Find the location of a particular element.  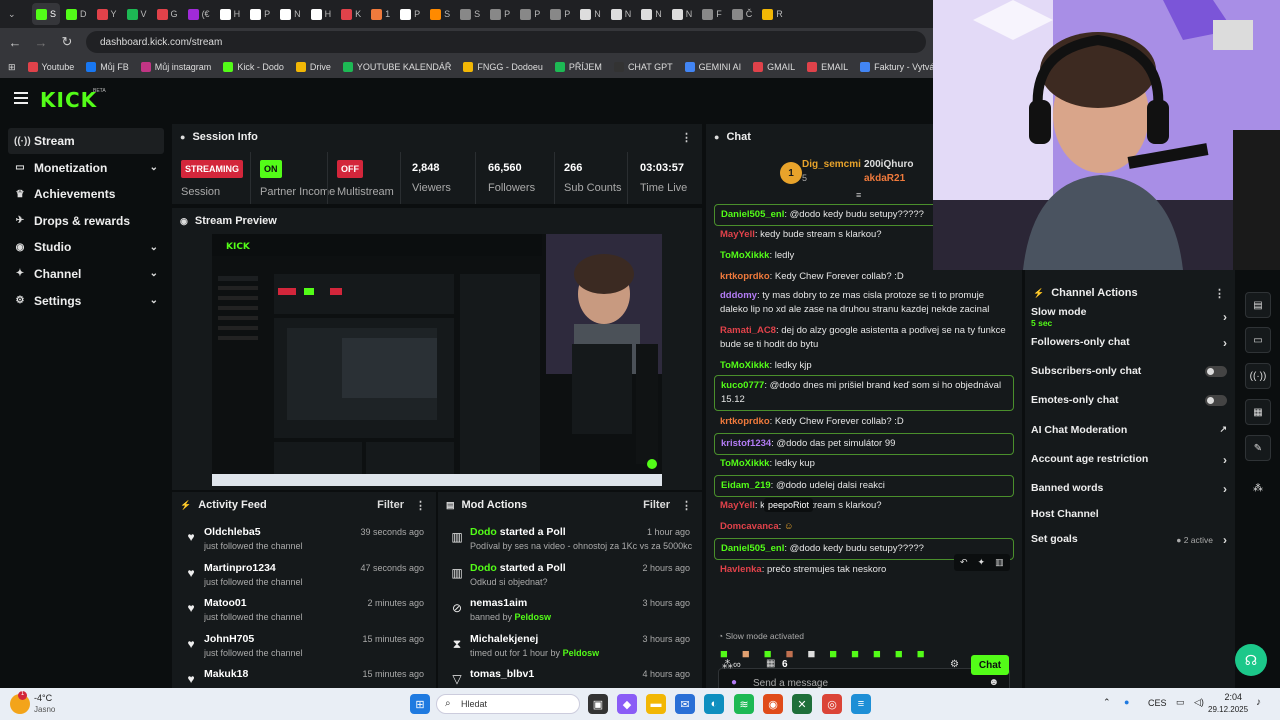

notification-bell-icon: ♪ is located at coordinates (1258, 702).